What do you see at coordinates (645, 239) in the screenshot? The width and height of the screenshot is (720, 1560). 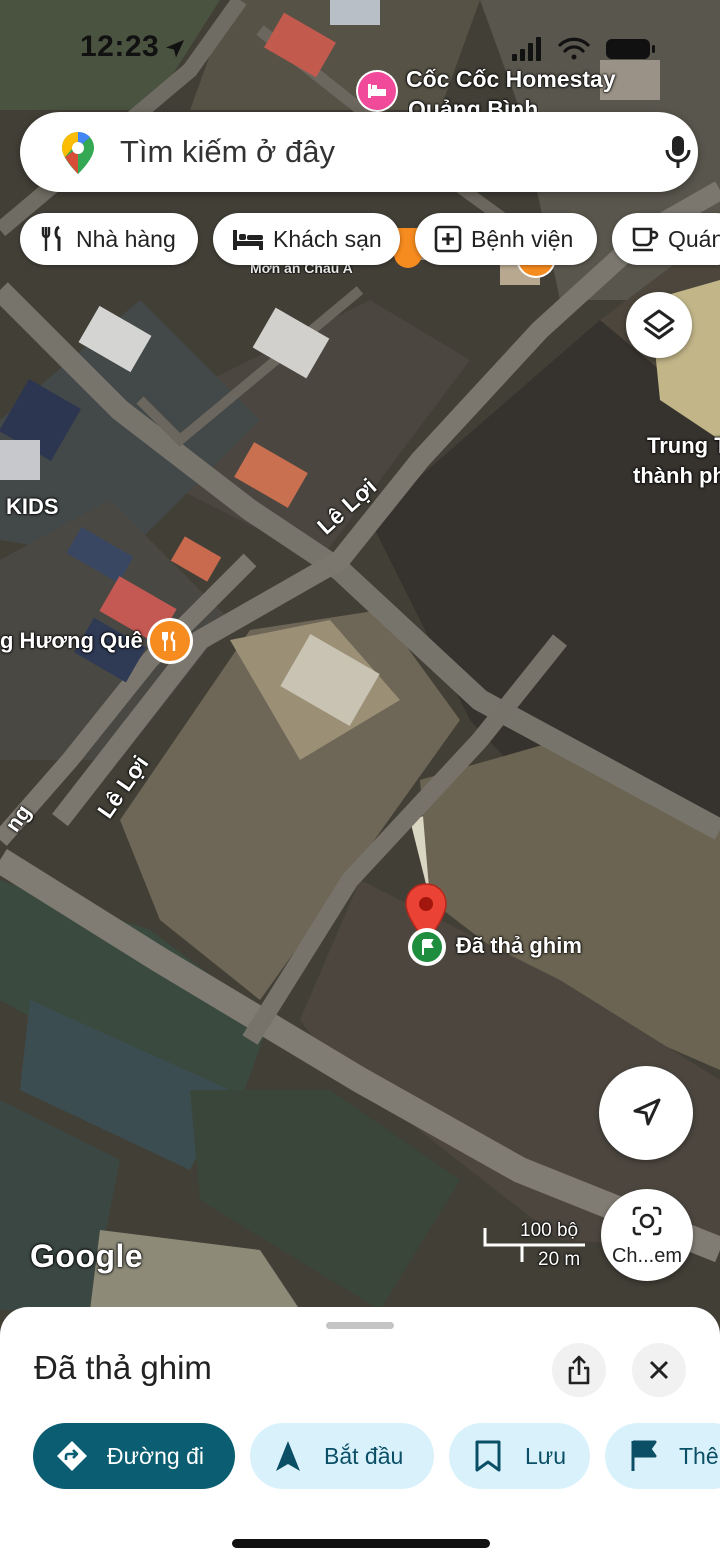 I see `coffee-cup-icon` at bounding box center [645, 239].